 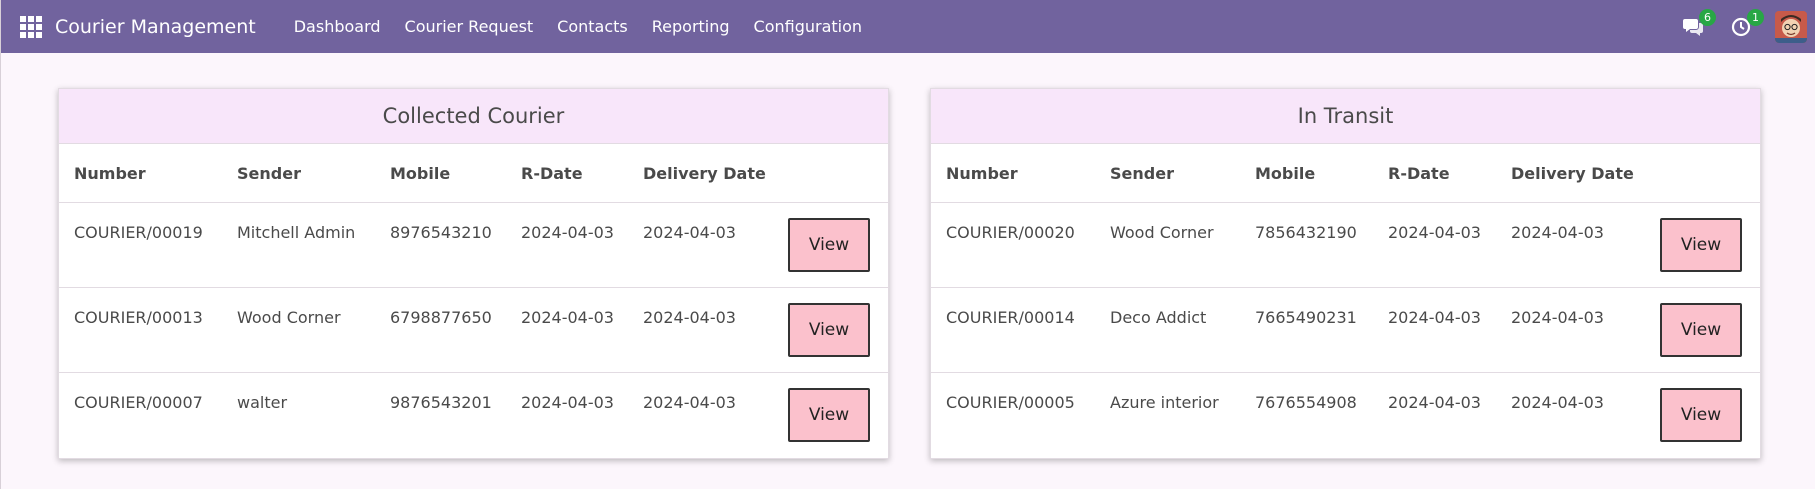 I want to click on card-title: In Transit, so click(x=1345, y=116).